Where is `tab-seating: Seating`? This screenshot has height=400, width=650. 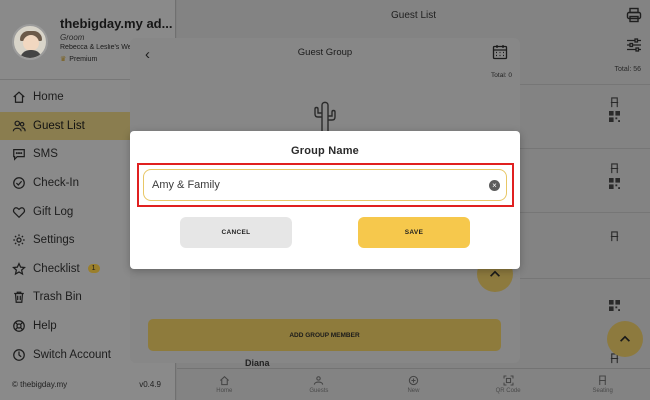 tab-seating: Seating is located at coordinates (602, 384).